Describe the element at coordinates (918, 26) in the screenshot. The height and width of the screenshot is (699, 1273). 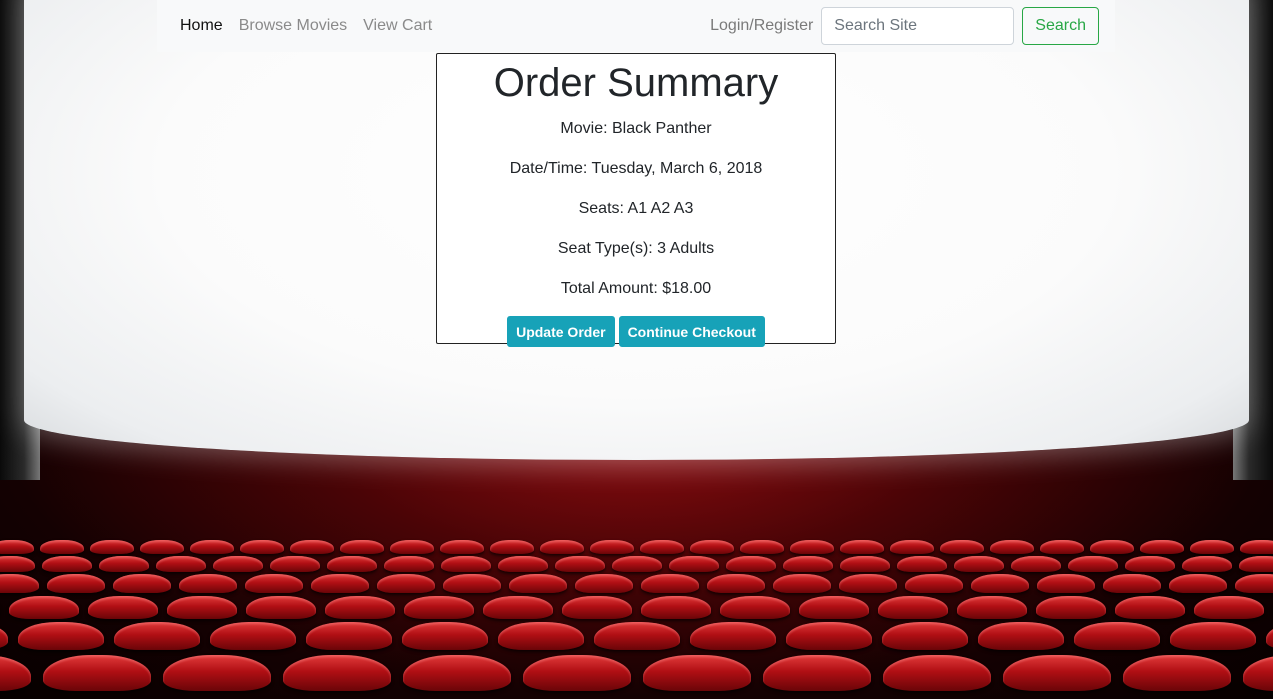
I see `search-input` at that location.